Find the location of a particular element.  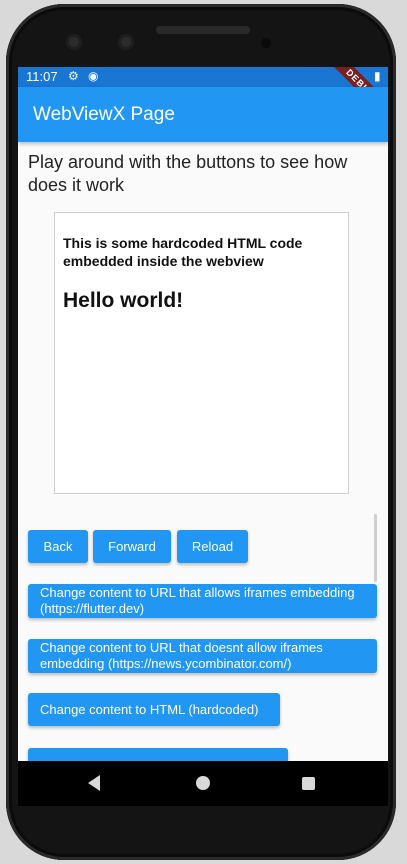

change-to-html-button: Change content to HTML (hardcoded) is located at coordinates (154, 709).